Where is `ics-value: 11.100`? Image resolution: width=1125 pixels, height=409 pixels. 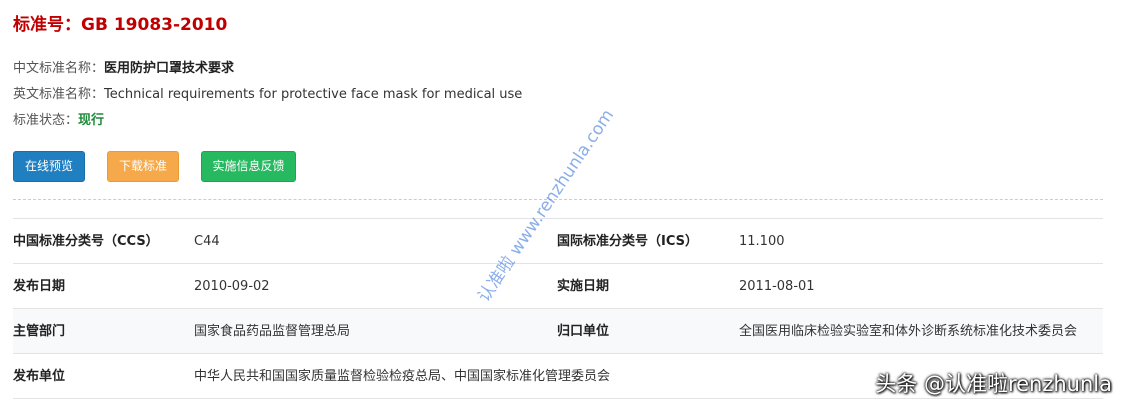
ics-value: 11.100 is located at coordinates (762, 241).